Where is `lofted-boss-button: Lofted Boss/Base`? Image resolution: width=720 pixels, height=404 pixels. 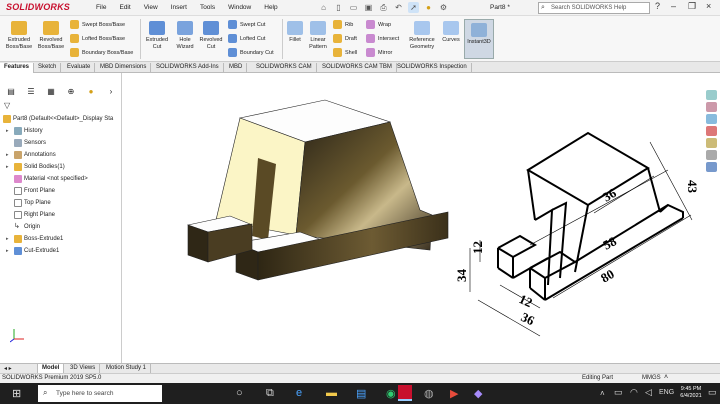 lofted-boss-button: Lofted Boss/Base is located at coordinates (97, 38).